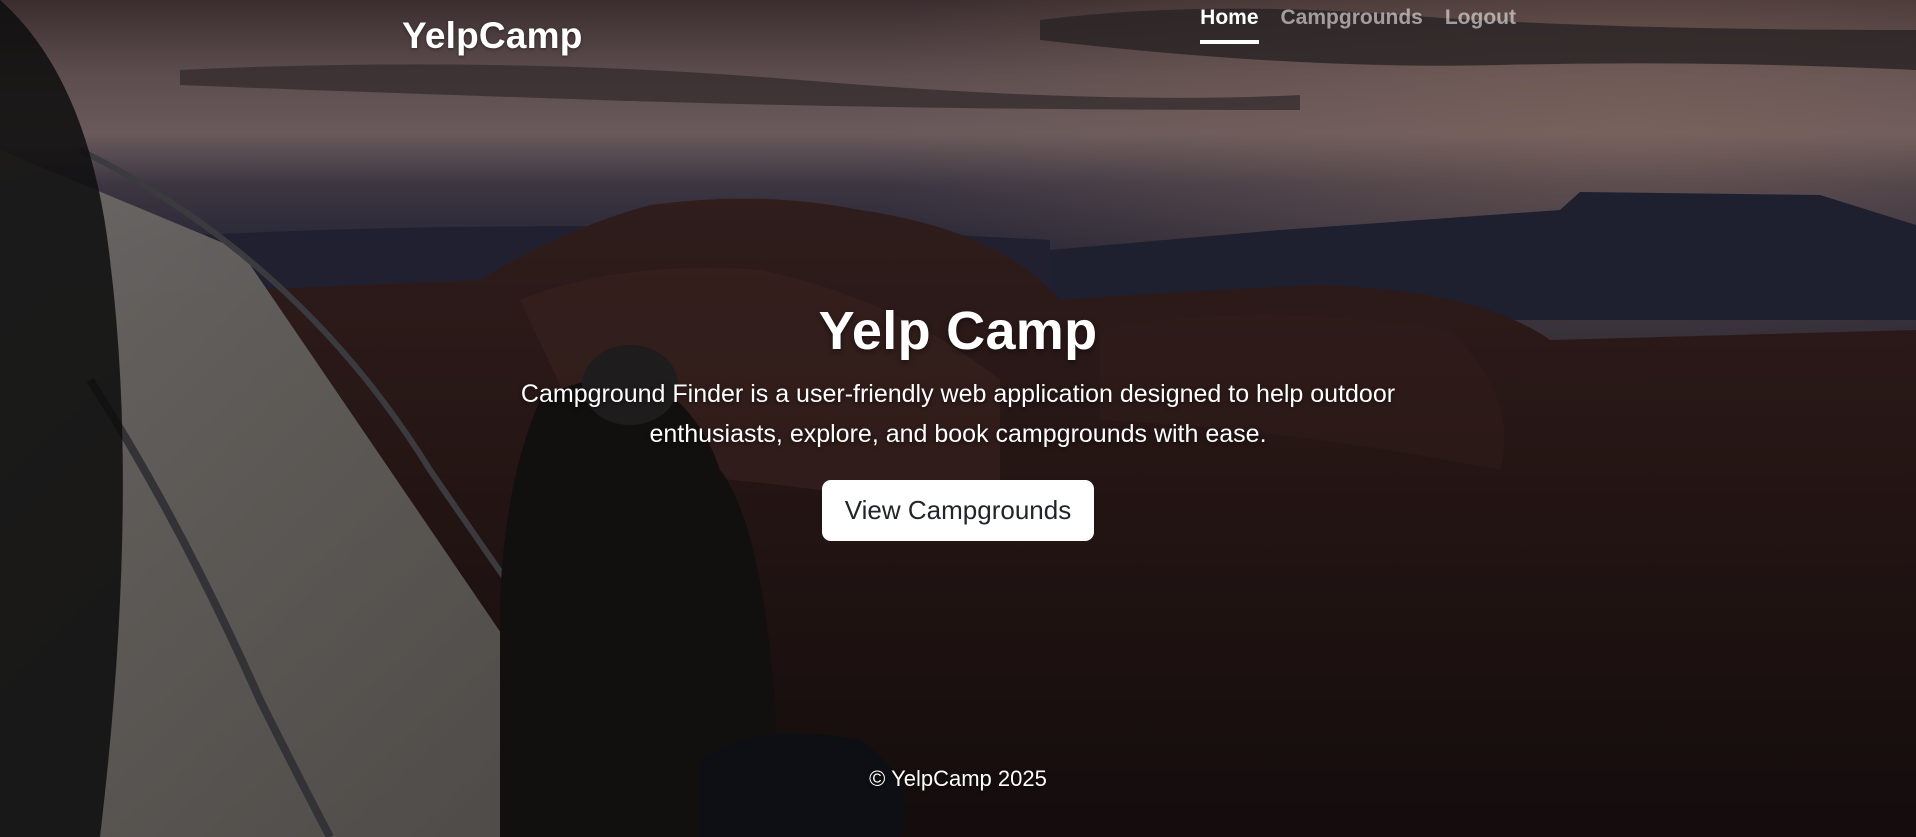 The image size is (1916, 837). What do you see at coordinates (958, 510) in the screenshot?
I see `view-campgrounds-button: View Campgrounds` at bounding box center [958, 510].